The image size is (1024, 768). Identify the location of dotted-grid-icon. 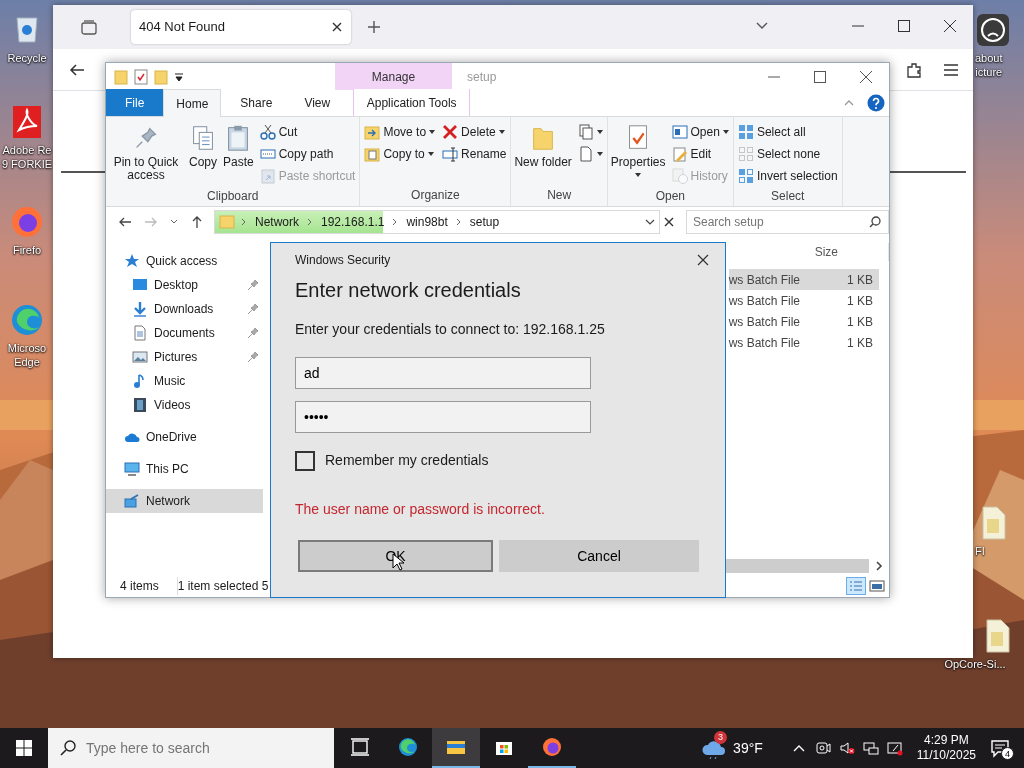
(745, 154).